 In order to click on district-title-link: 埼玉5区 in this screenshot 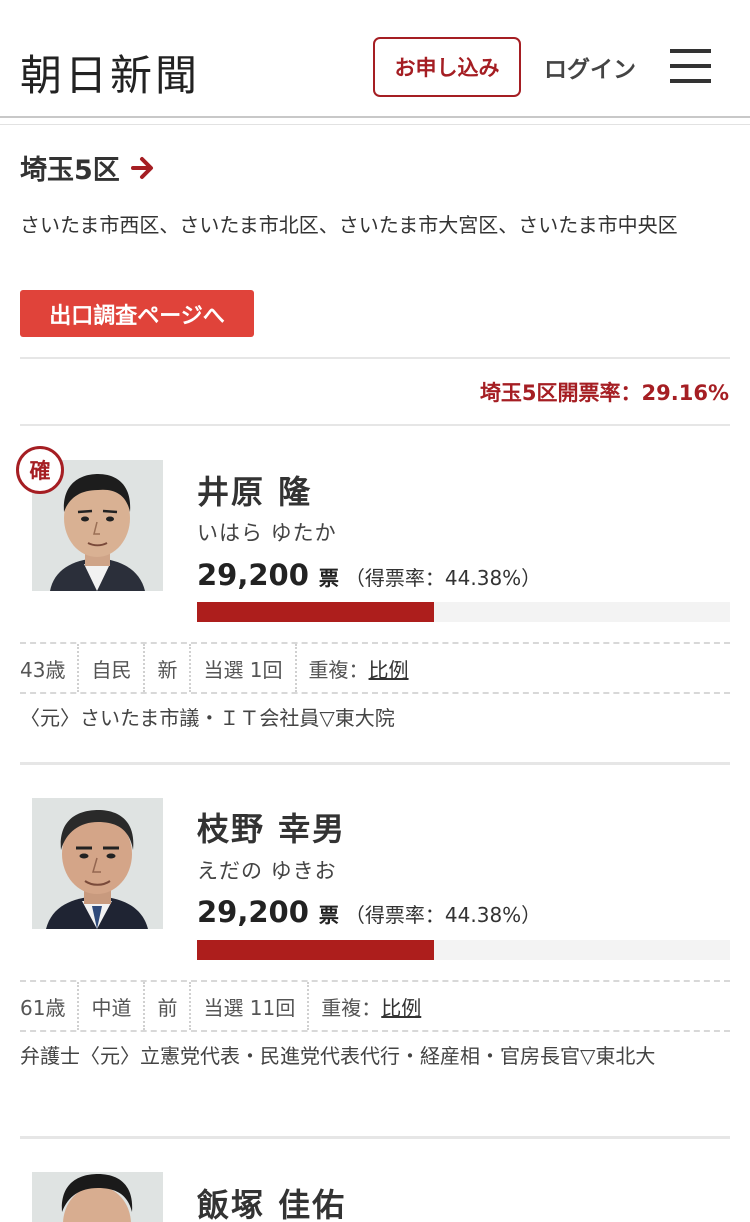, I will do `click(88, 167)`.